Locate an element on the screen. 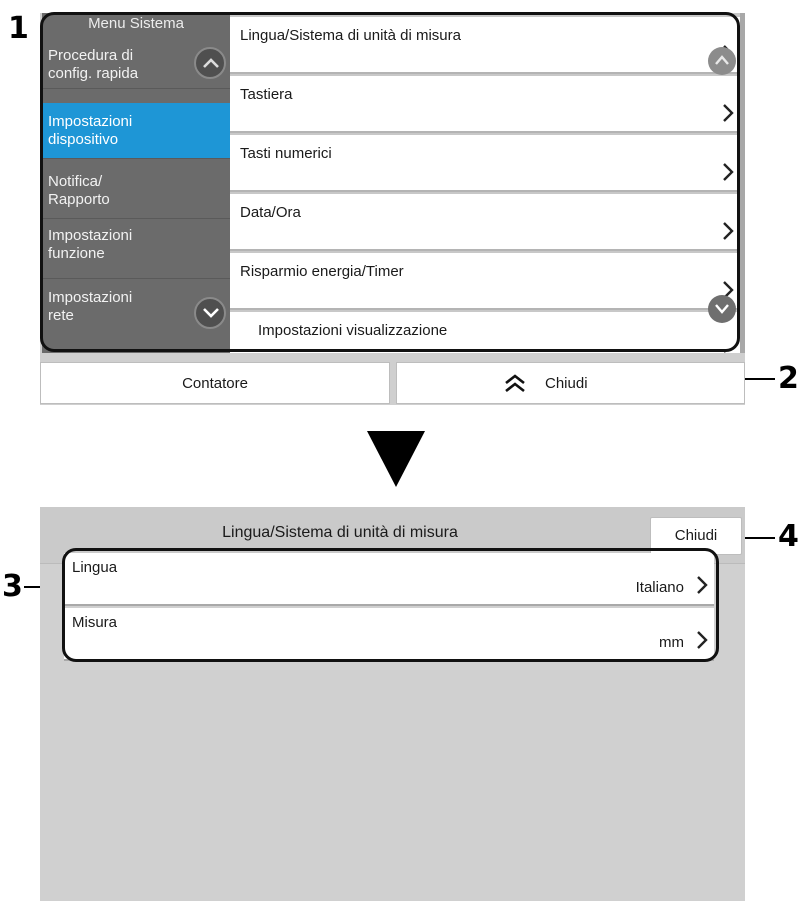 The height and width of the screenshot is (901, 798). sidebar-item-label: Impostazioni rete is located at coordinates (90, 306).